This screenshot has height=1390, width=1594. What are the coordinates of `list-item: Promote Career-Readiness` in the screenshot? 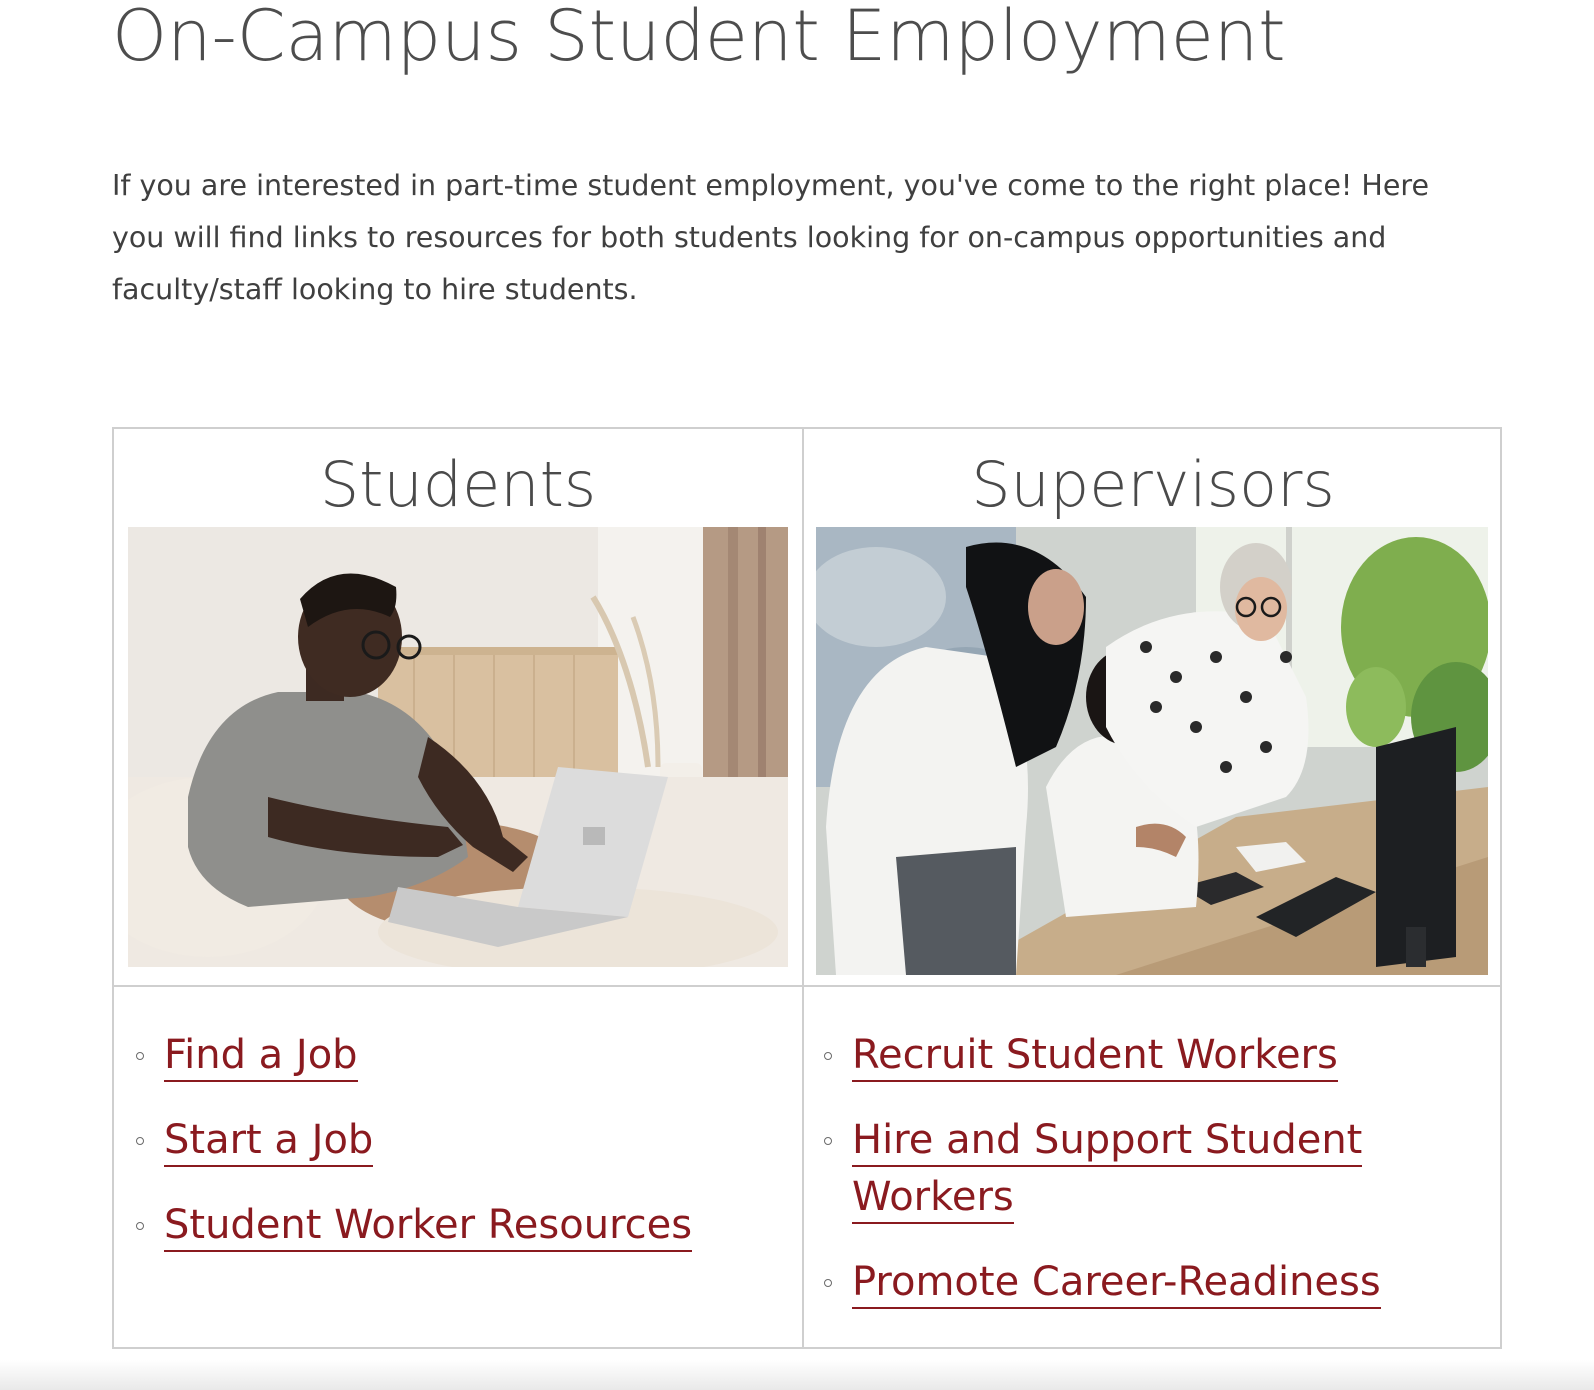 It's located at (1147, 1282).